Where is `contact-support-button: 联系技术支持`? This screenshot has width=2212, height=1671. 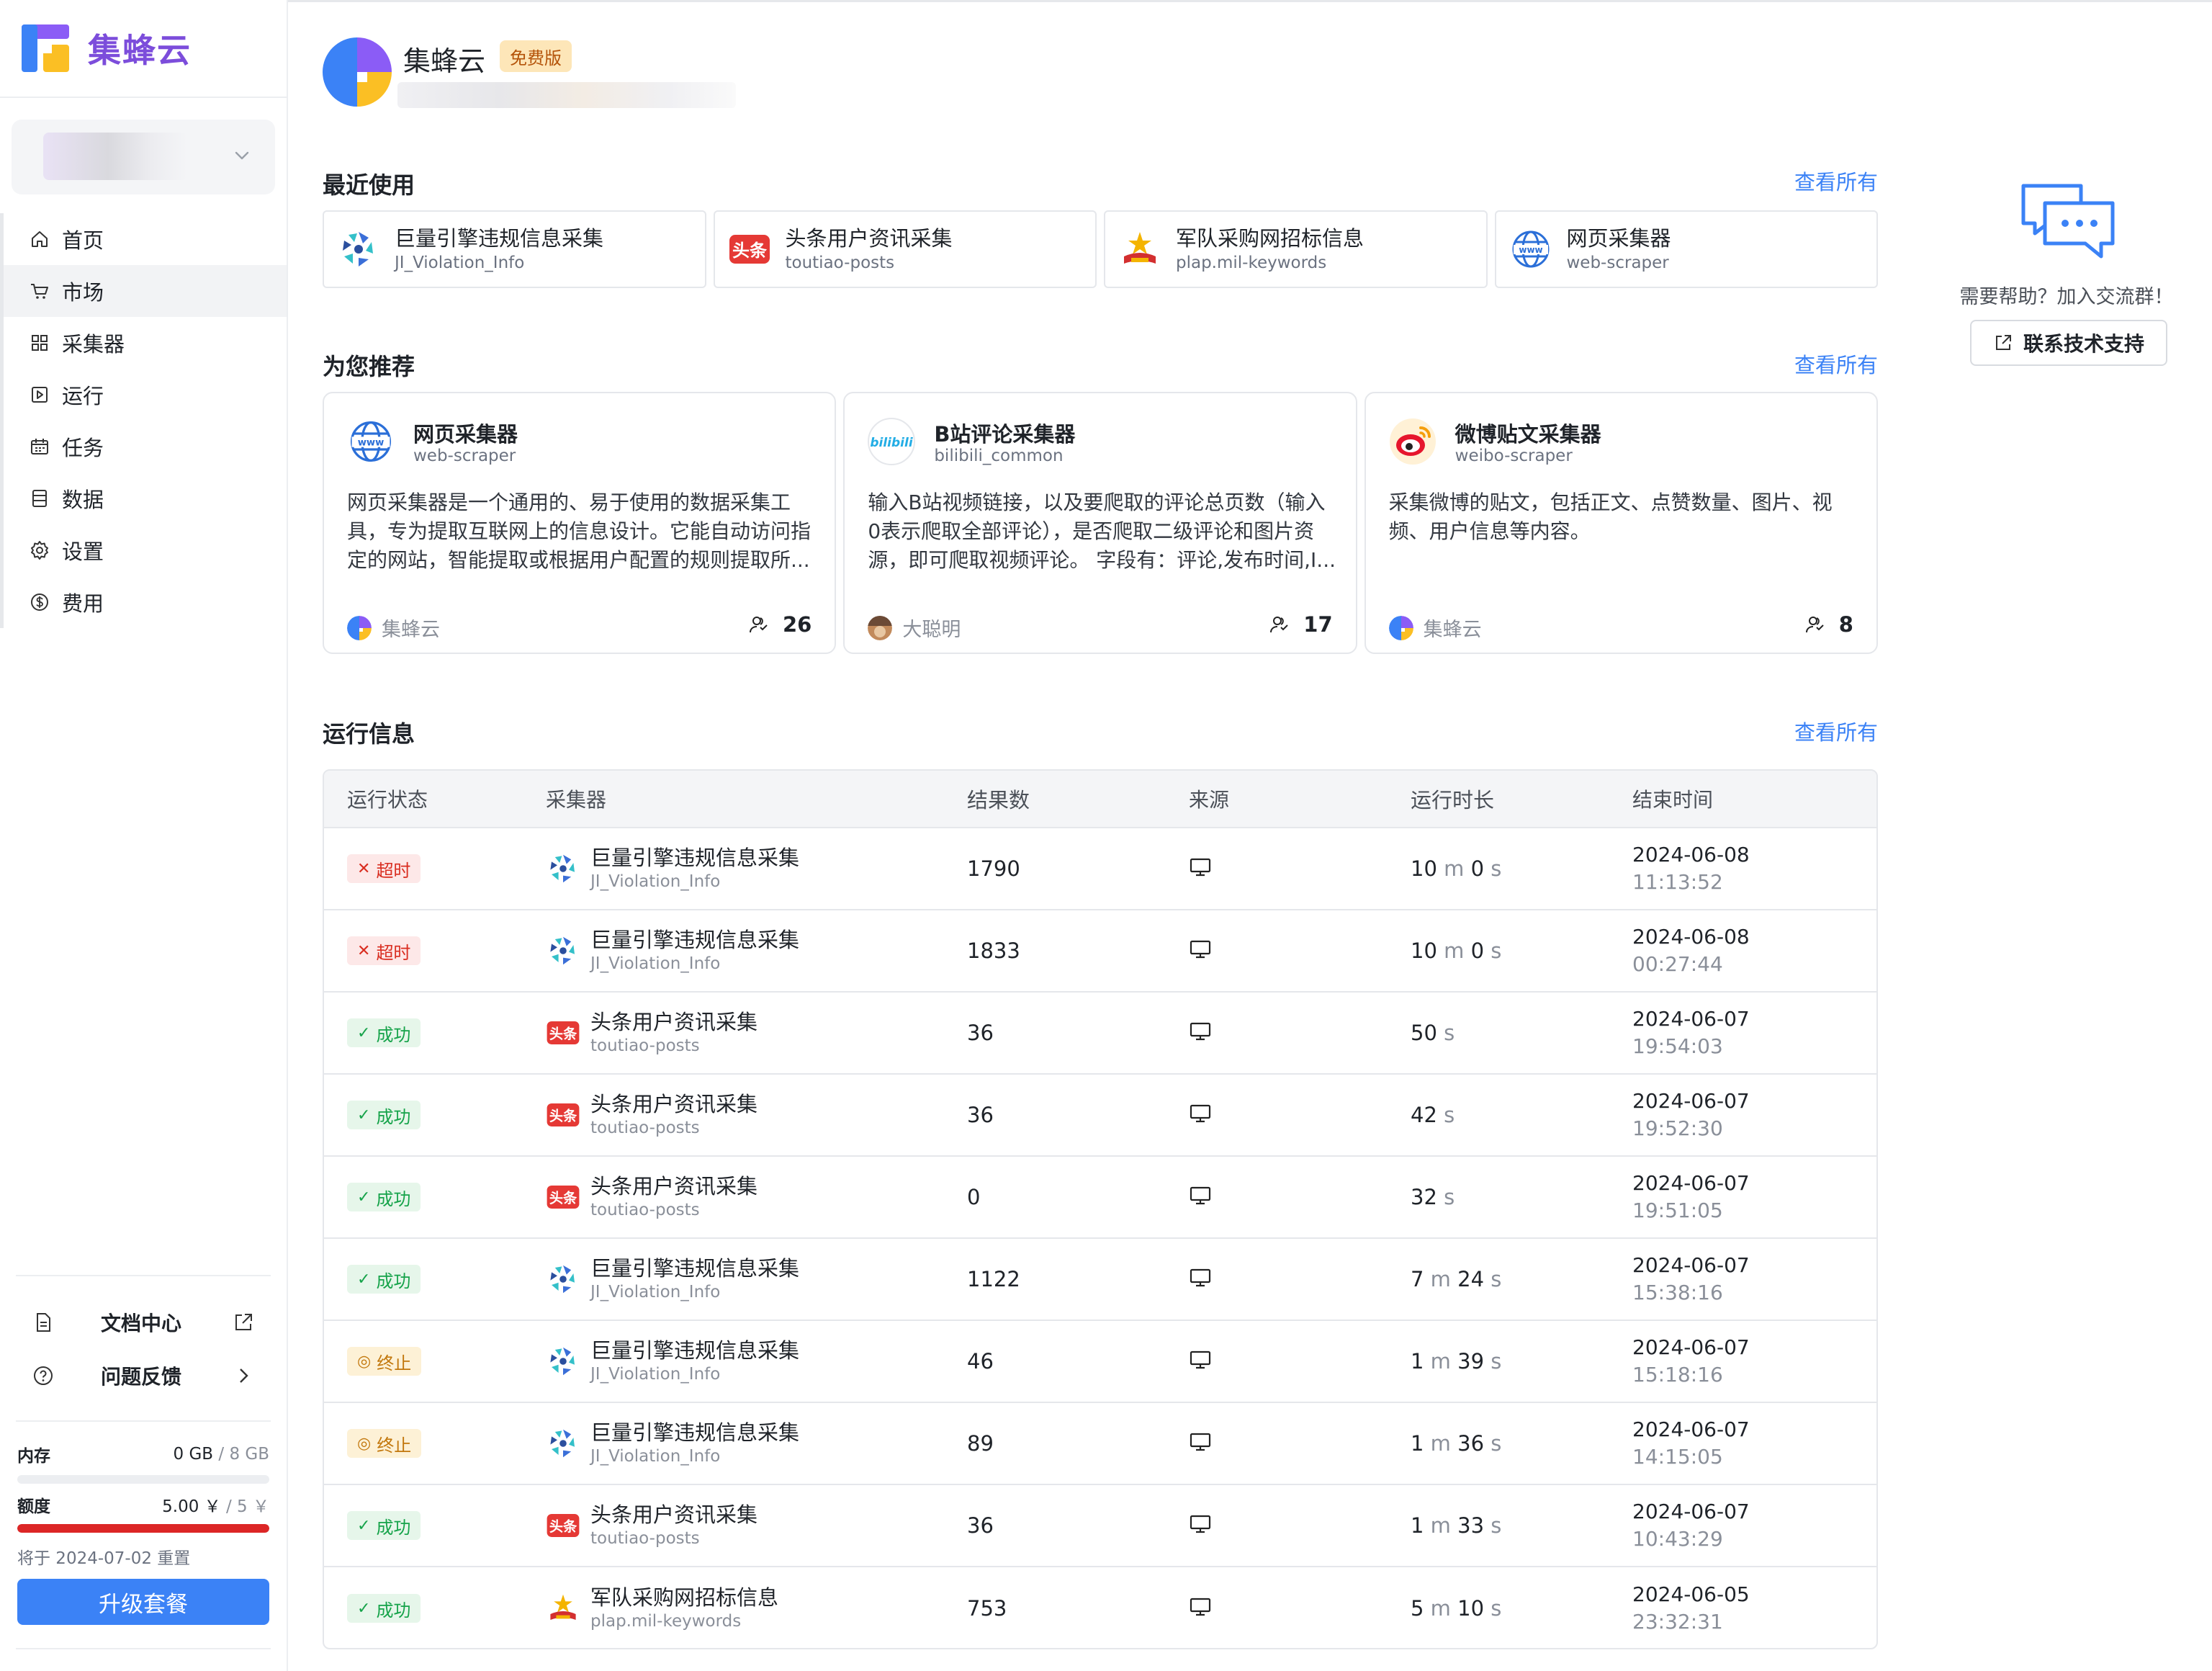
contact-support-button: 联系技术支持 is located at coordinates (2068, 343).